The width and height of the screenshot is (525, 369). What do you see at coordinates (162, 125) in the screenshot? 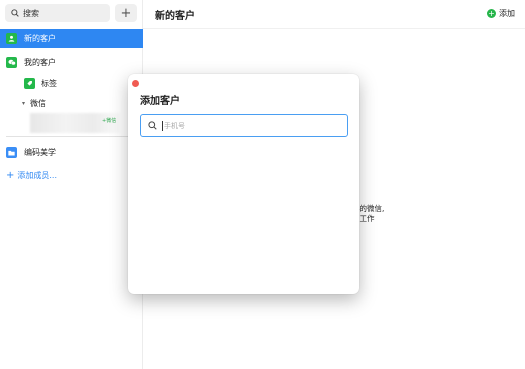
I see `text-cursor` at bounding box center [162, 125].